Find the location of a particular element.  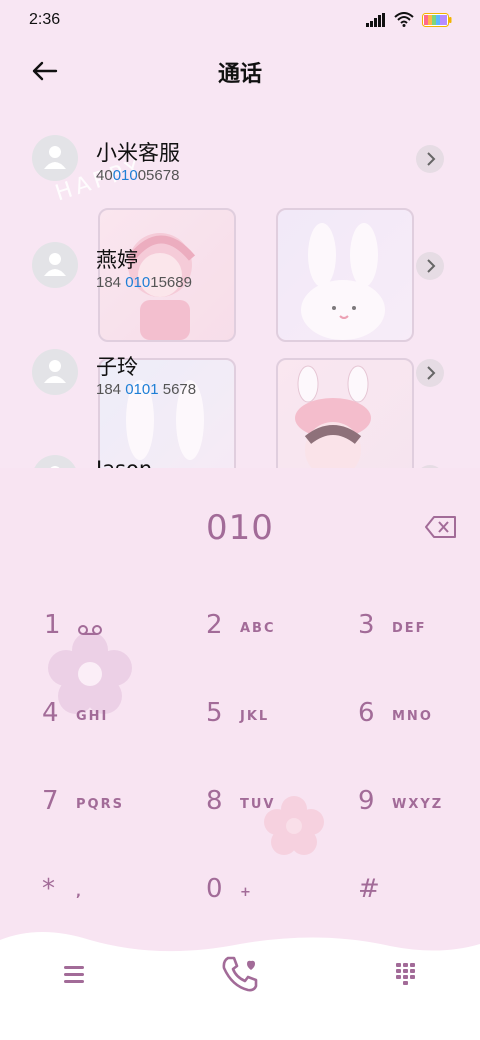

key-digit: 6 is located at coordinates (366, 713).